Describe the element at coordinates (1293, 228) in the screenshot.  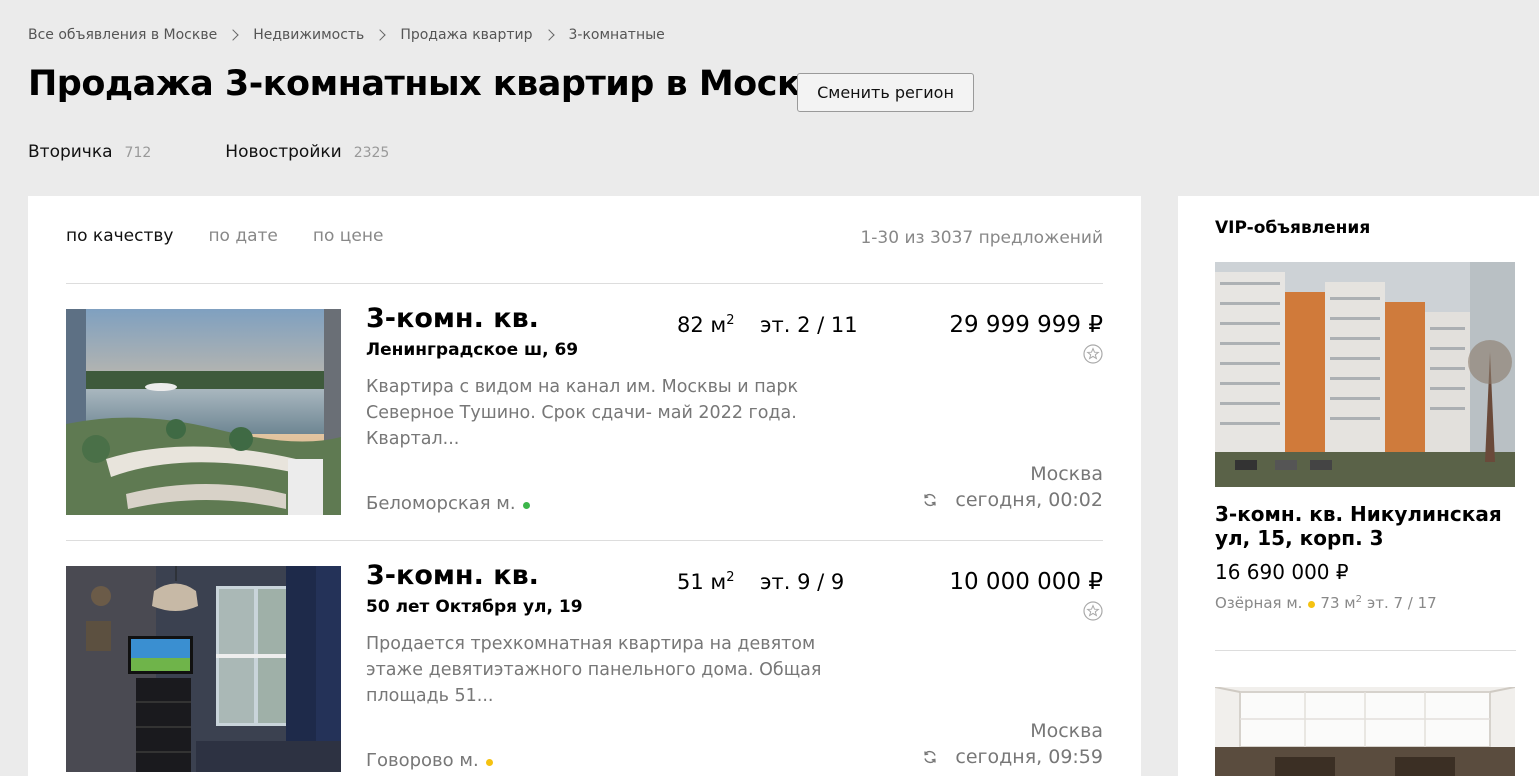
I see `vip-title: VIP-объявления` at that location.